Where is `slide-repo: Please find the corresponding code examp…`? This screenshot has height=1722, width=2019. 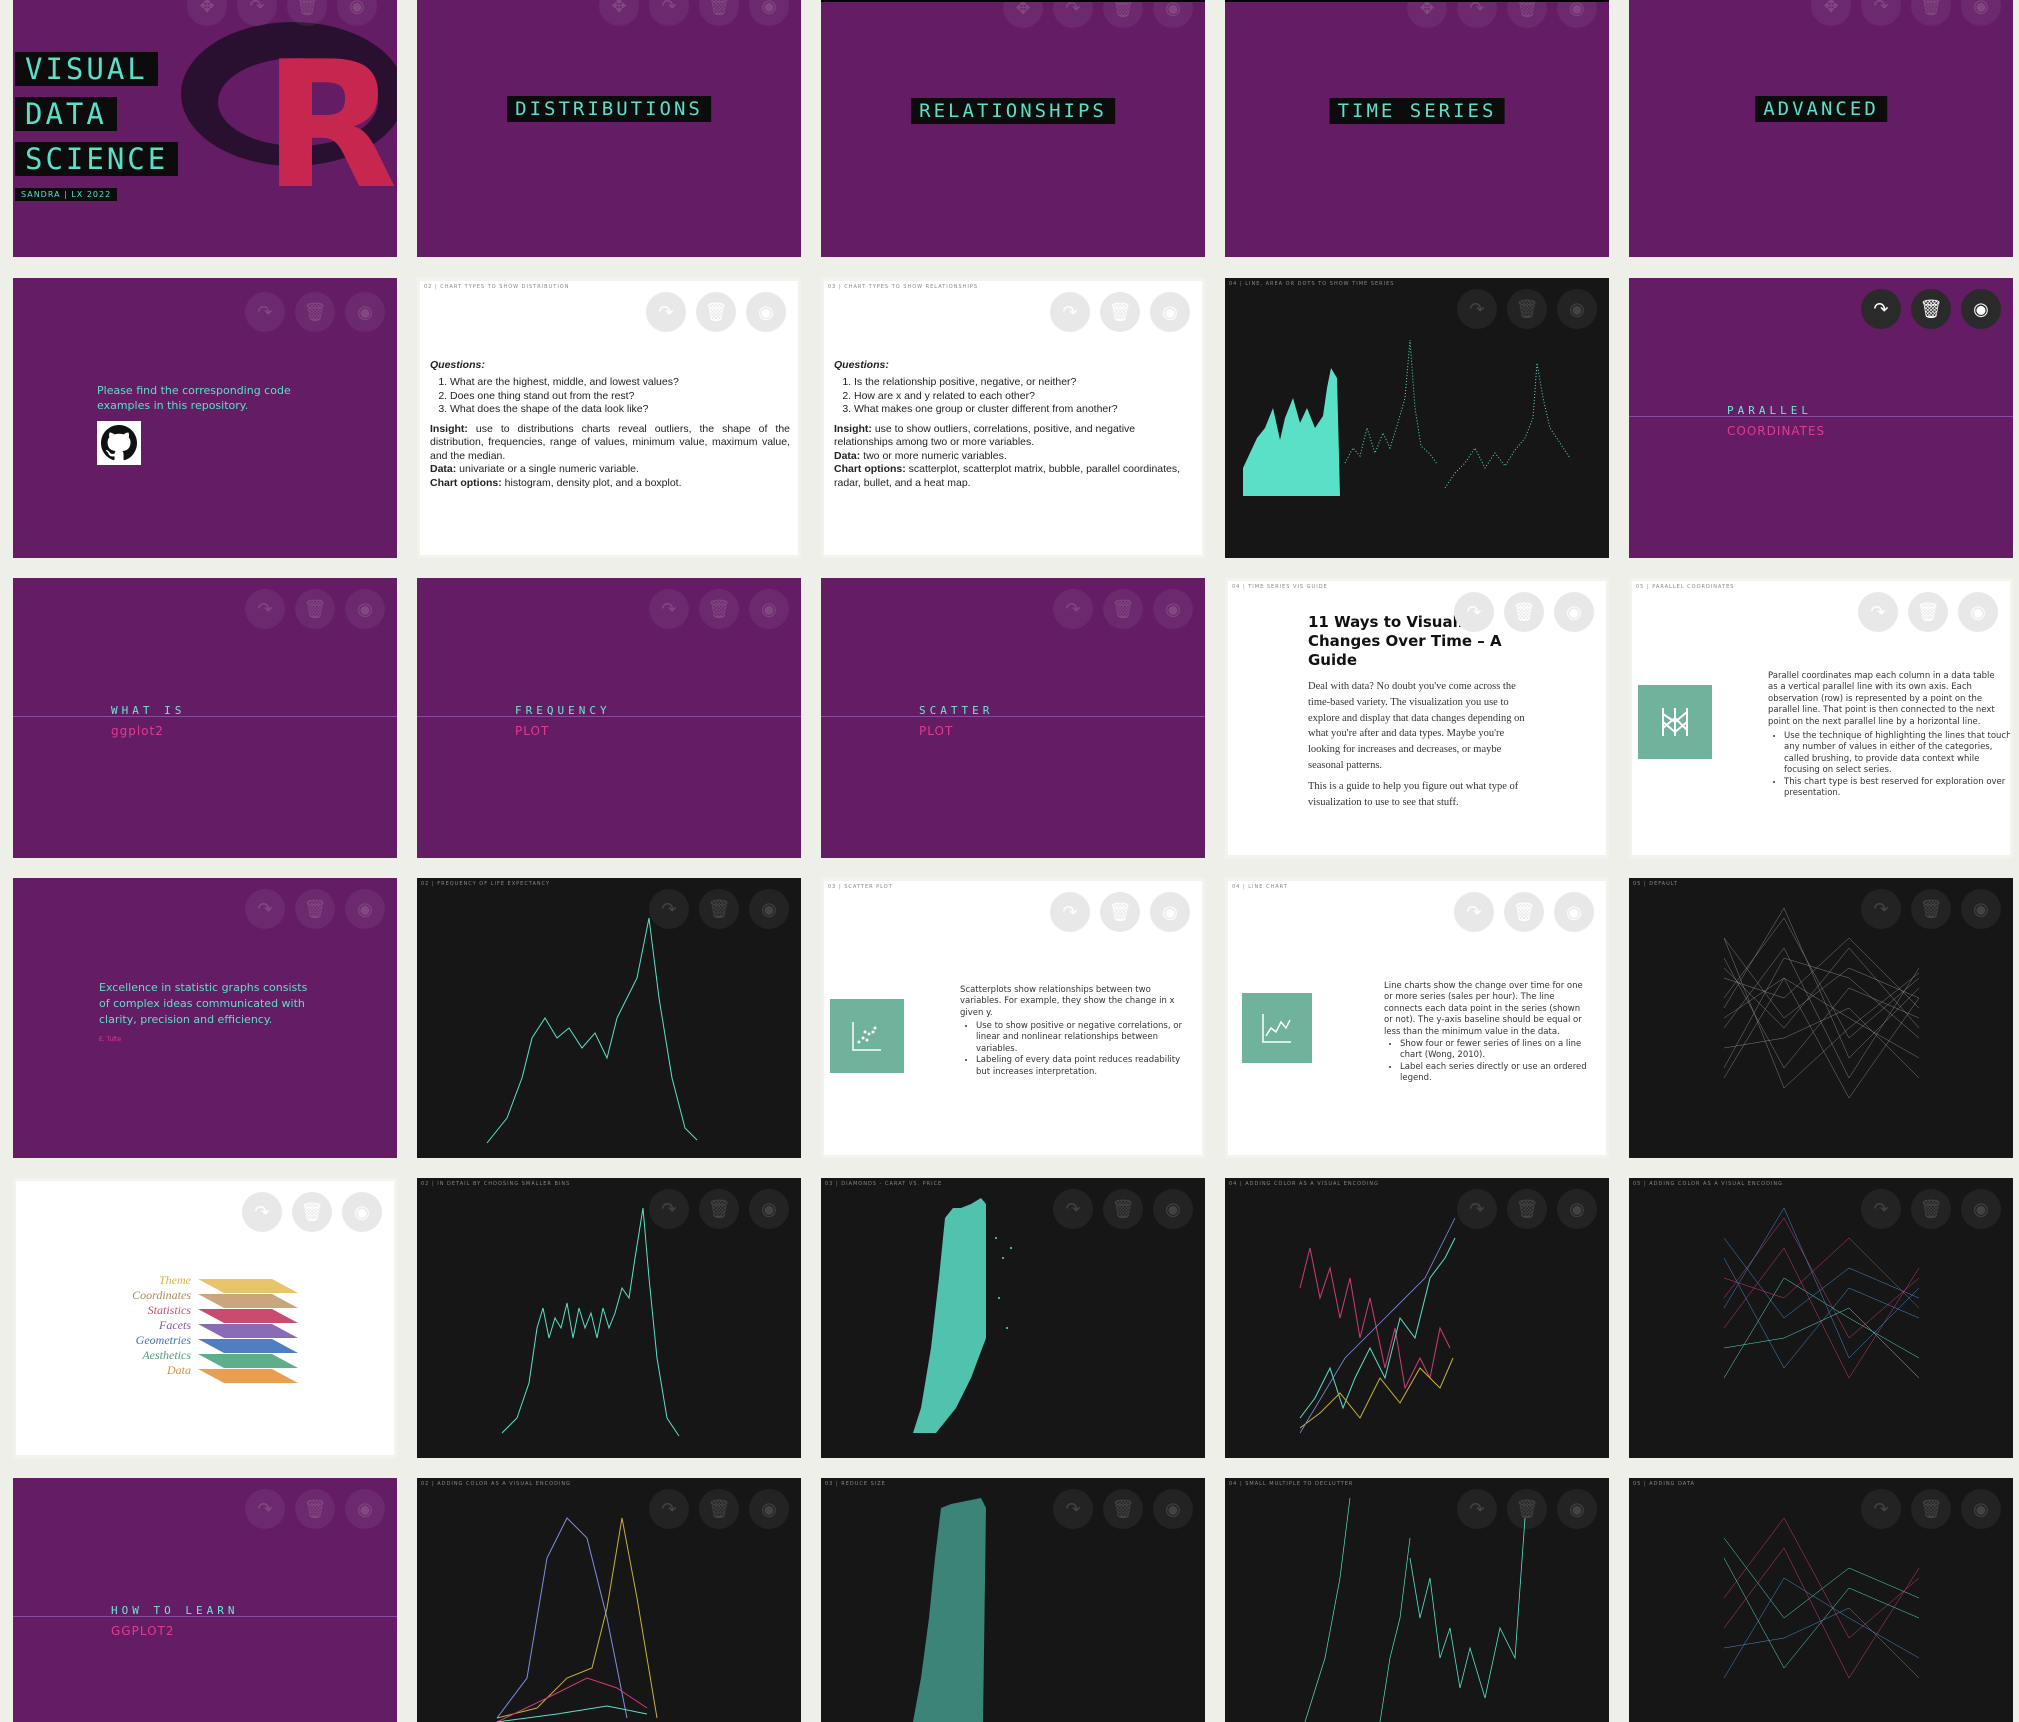
slide-repo: Please find the corresponding code examp… is located at coordinates (205, 418).